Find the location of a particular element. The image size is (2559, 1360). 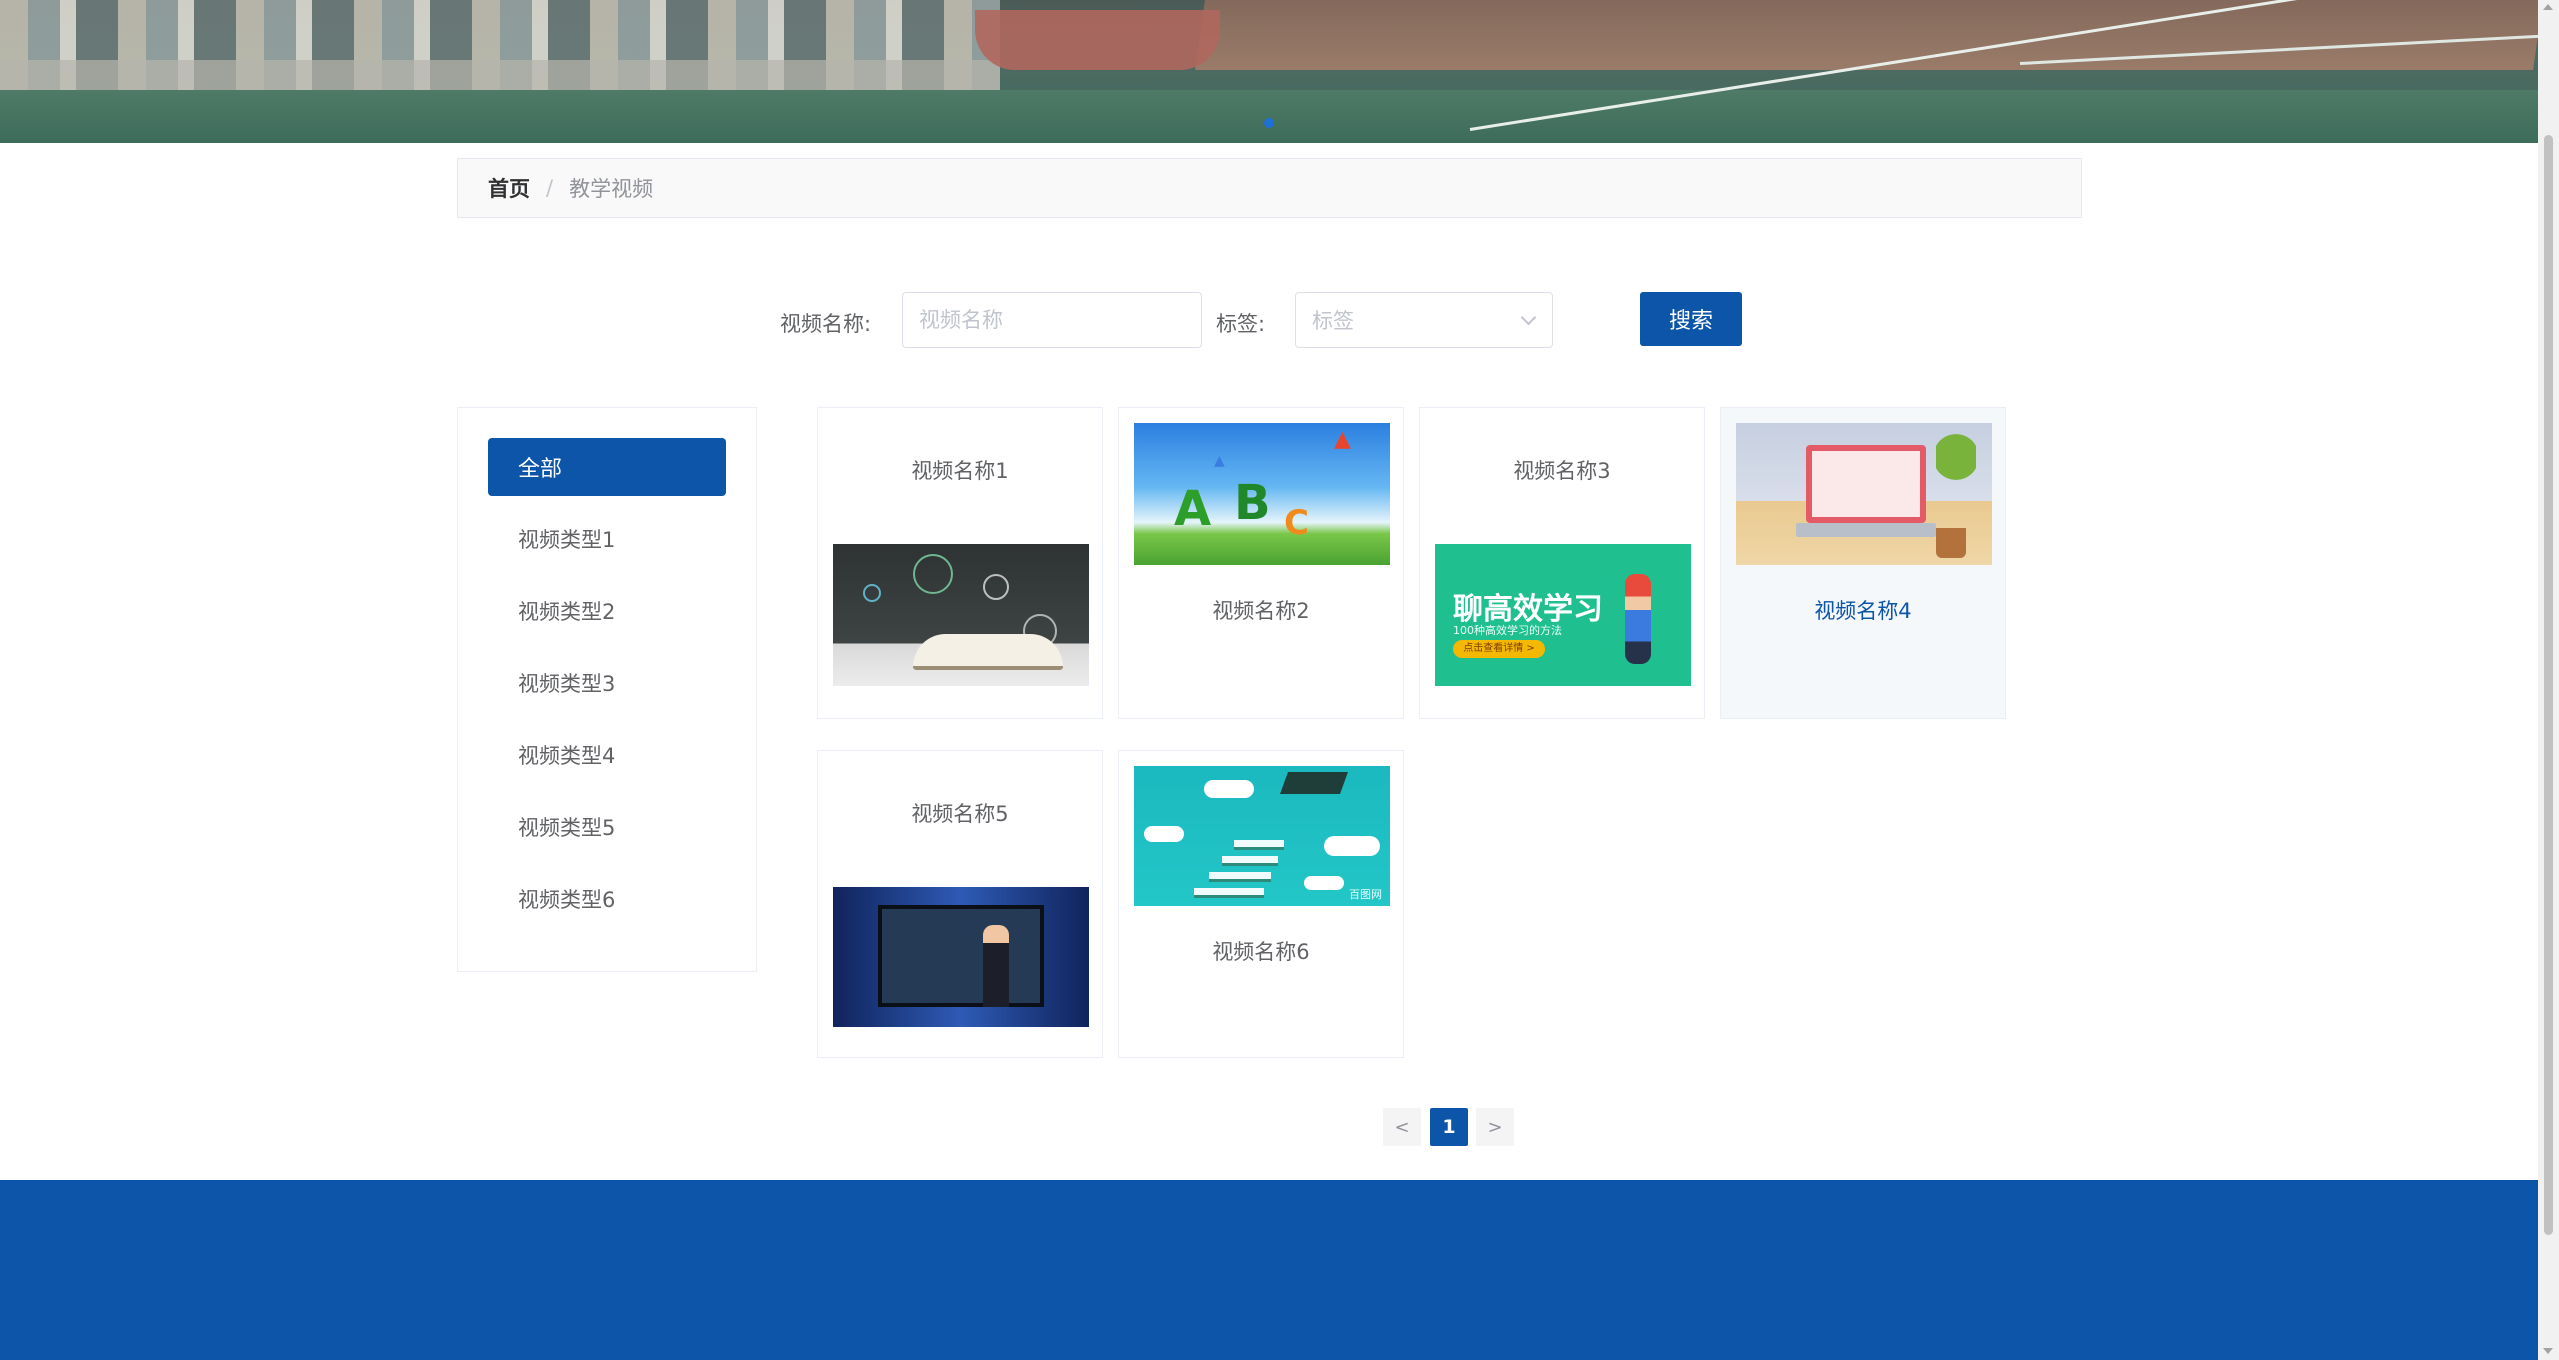

tag-label: 标签: is located at coordinates (1241, 324).